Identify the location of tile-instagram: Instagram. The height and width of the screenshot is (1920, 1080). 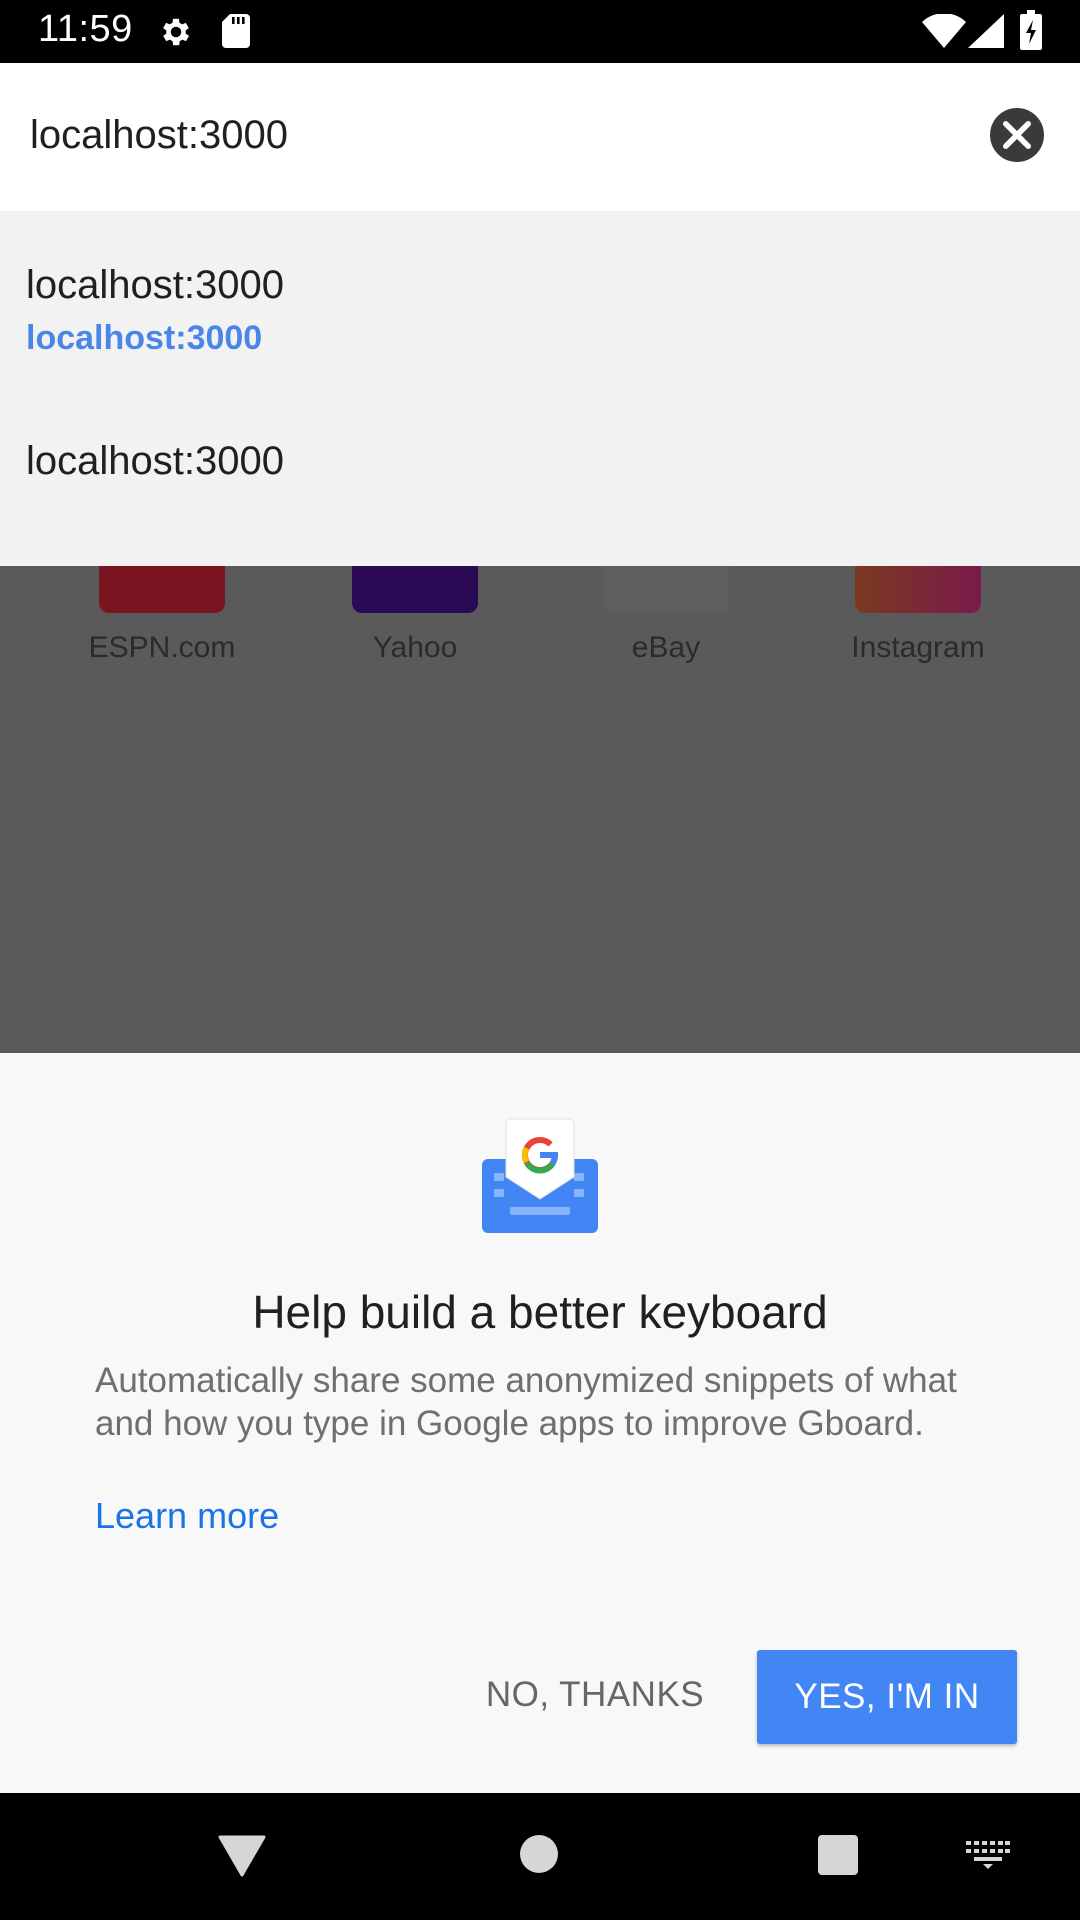
(918, 609).